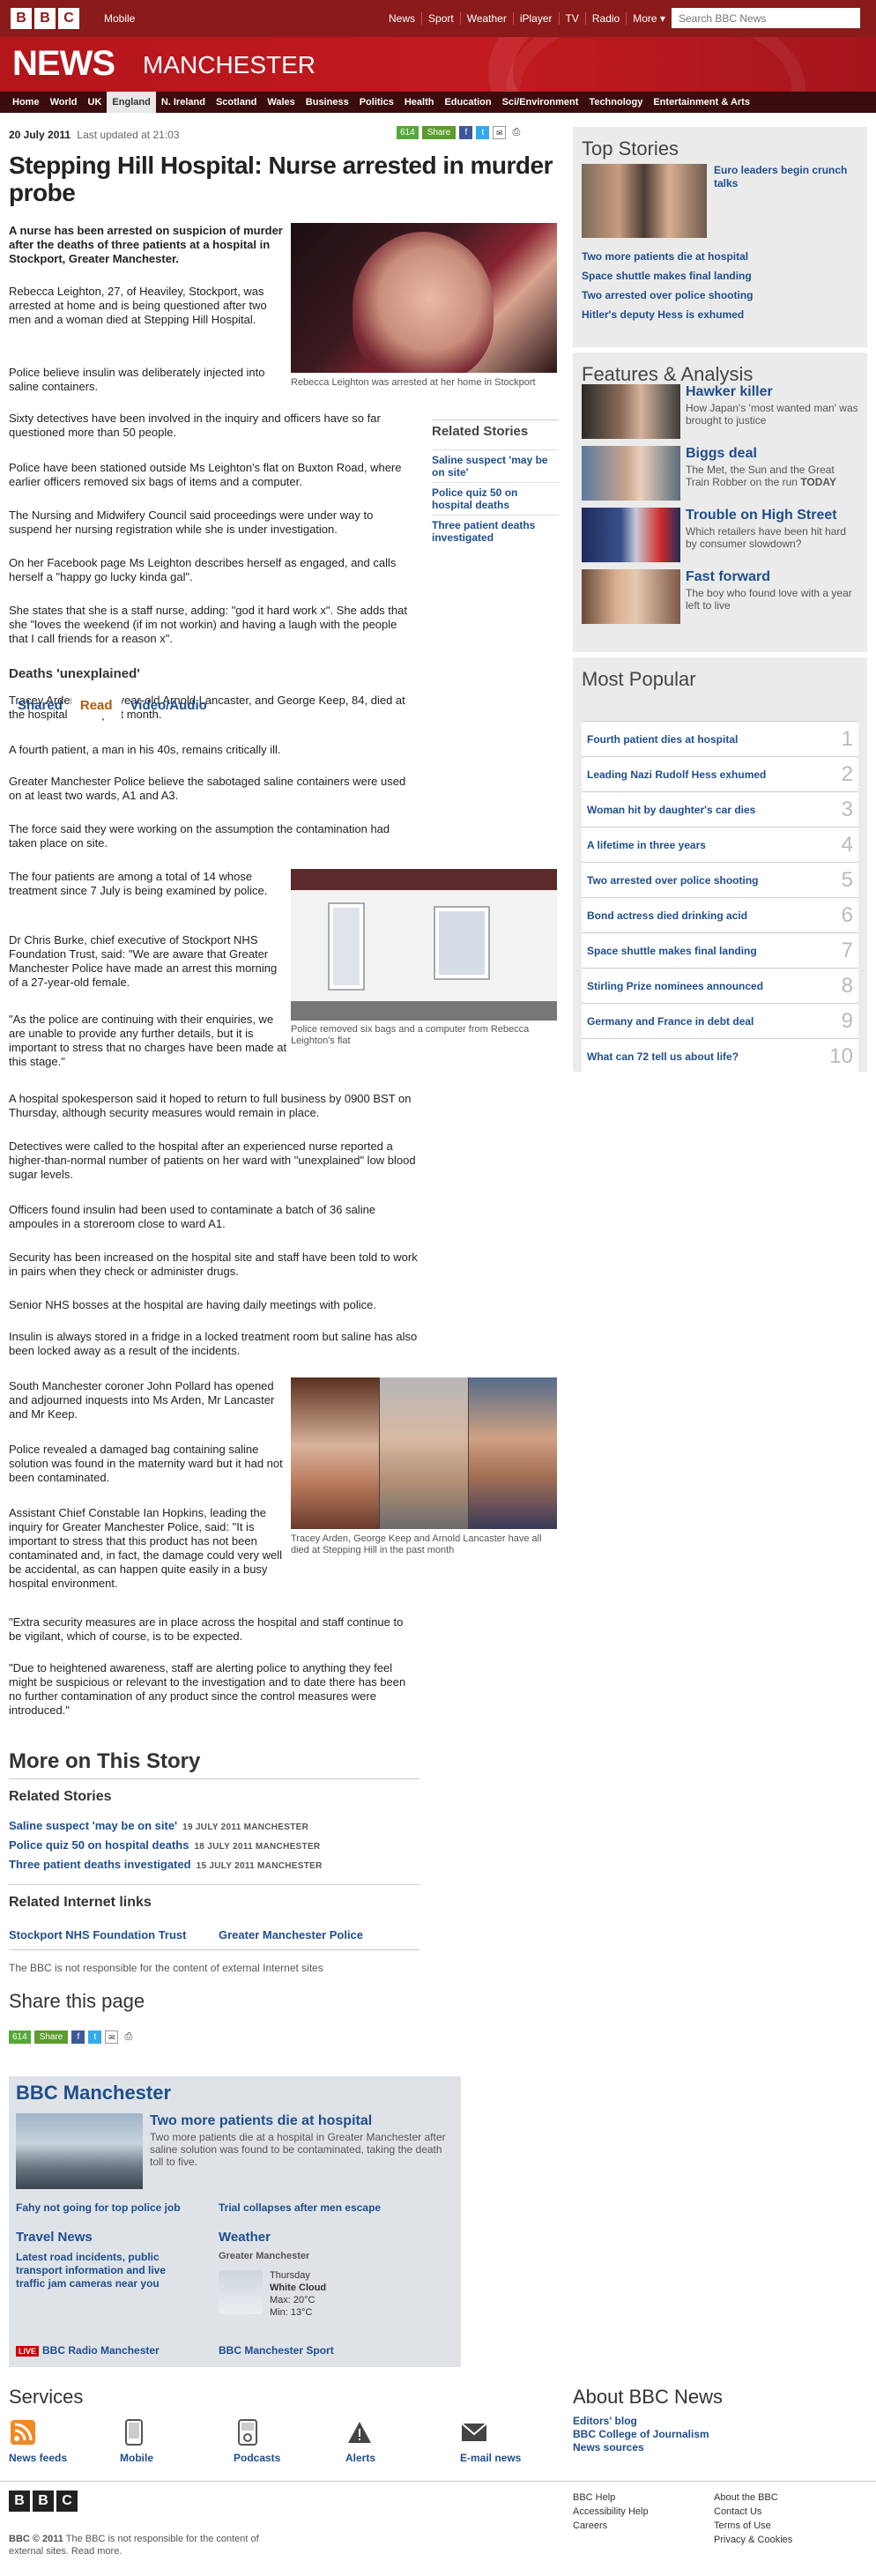 This screenshot has height=2576, width=876. I want to click on feature-title: Fast forward, so click(728, 577).